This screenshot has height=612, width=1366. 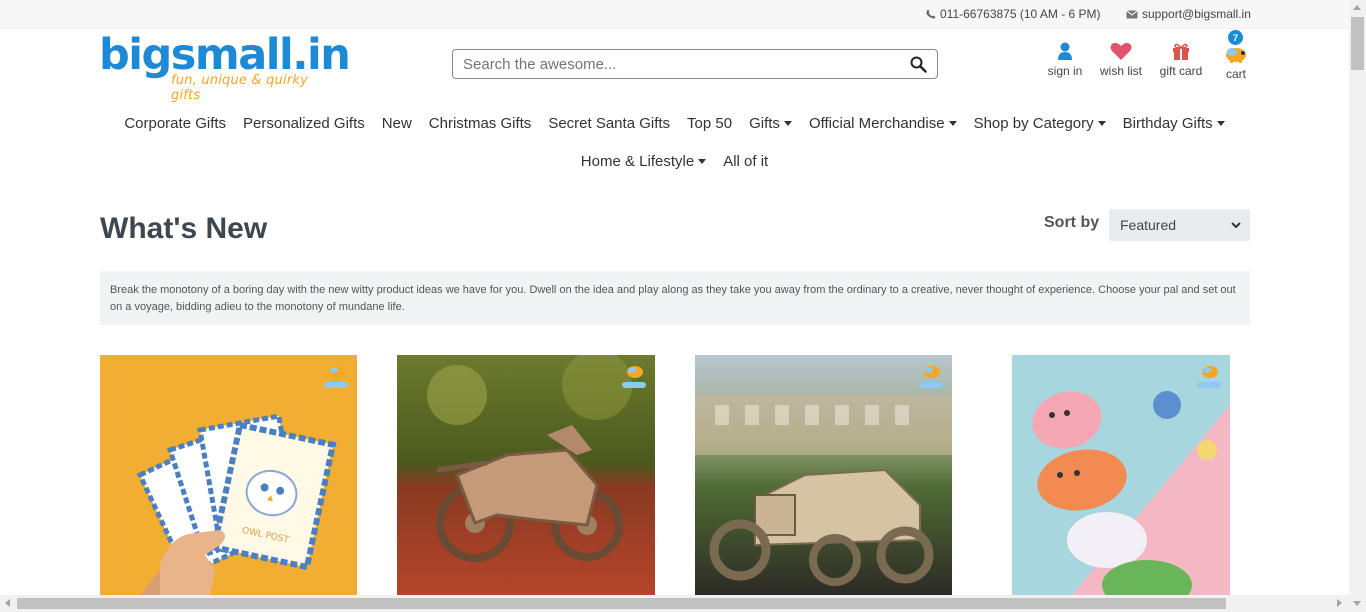 What do you see at coordinates (1020, 14) in the screenshot?
I see `phone-text: 011-66763875 (10 AM - 6 PM)` at bounding box center [1020, 14].